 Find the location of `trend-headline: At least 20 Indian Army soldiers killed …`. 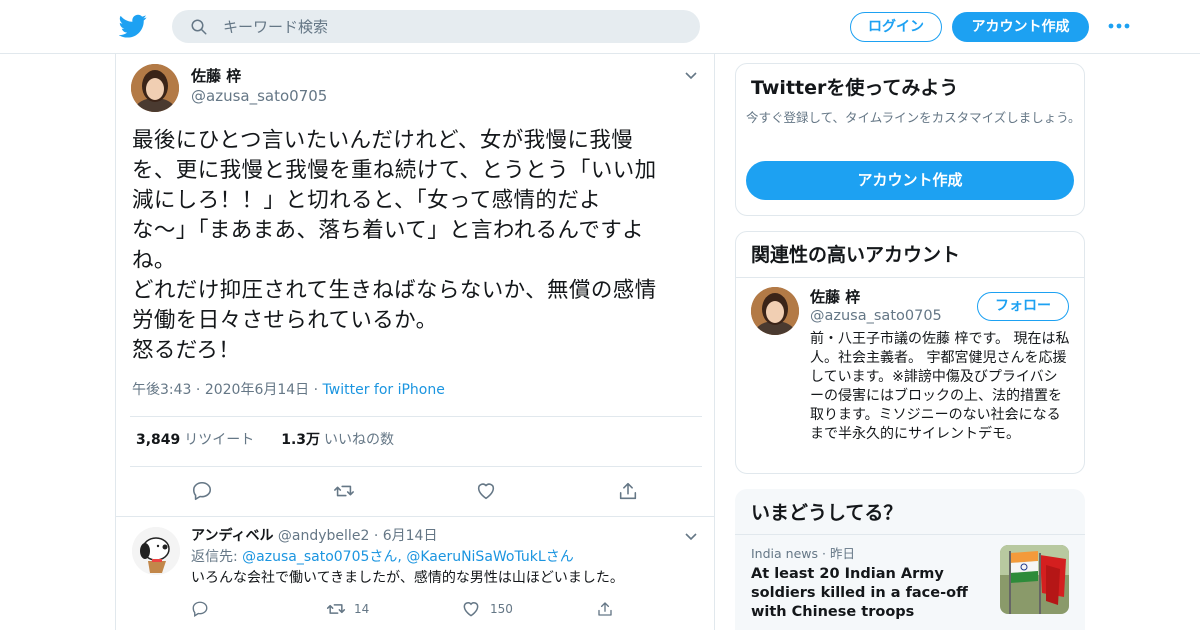

trend-headline: At least 20 Indian Army soldiers killed … is located at coordinates (867, 593).